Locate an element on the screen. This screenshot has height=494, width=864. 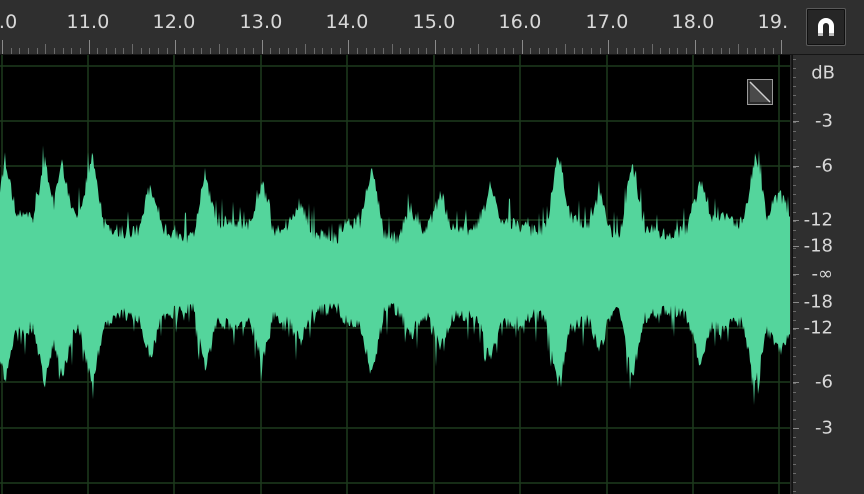
amplitude-label: -18 is located at coordinates (818, 302).